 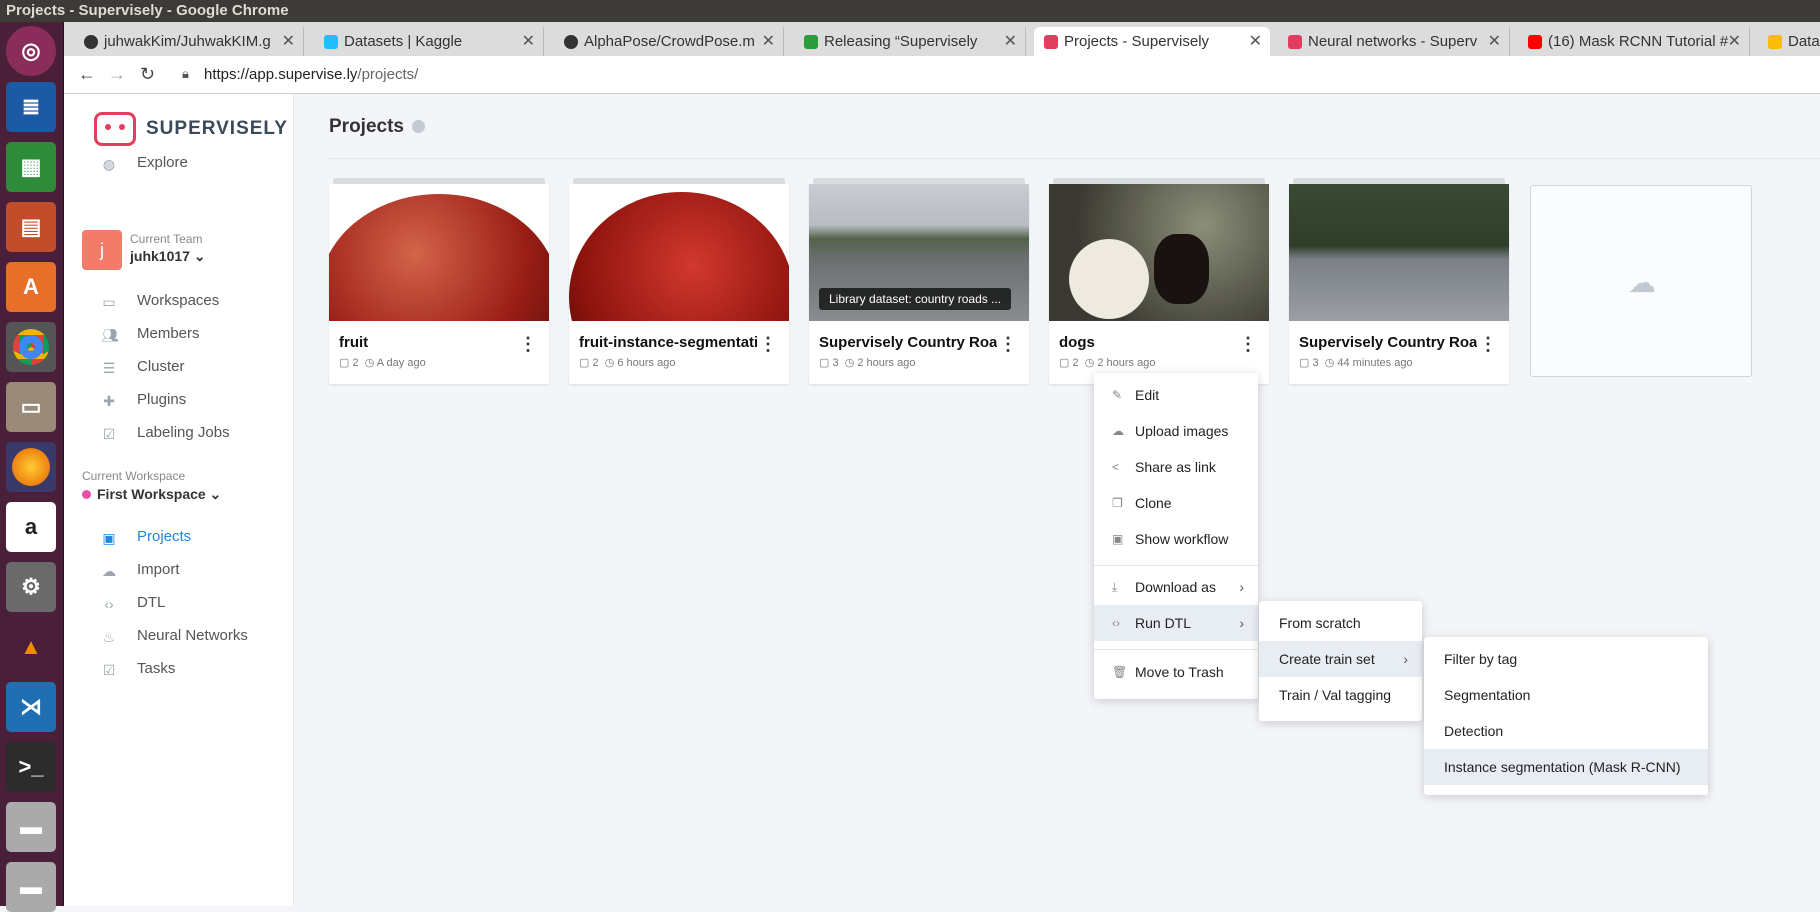 I want to click on menu-item-share: < Share as link, so click(x=1176, y=467).